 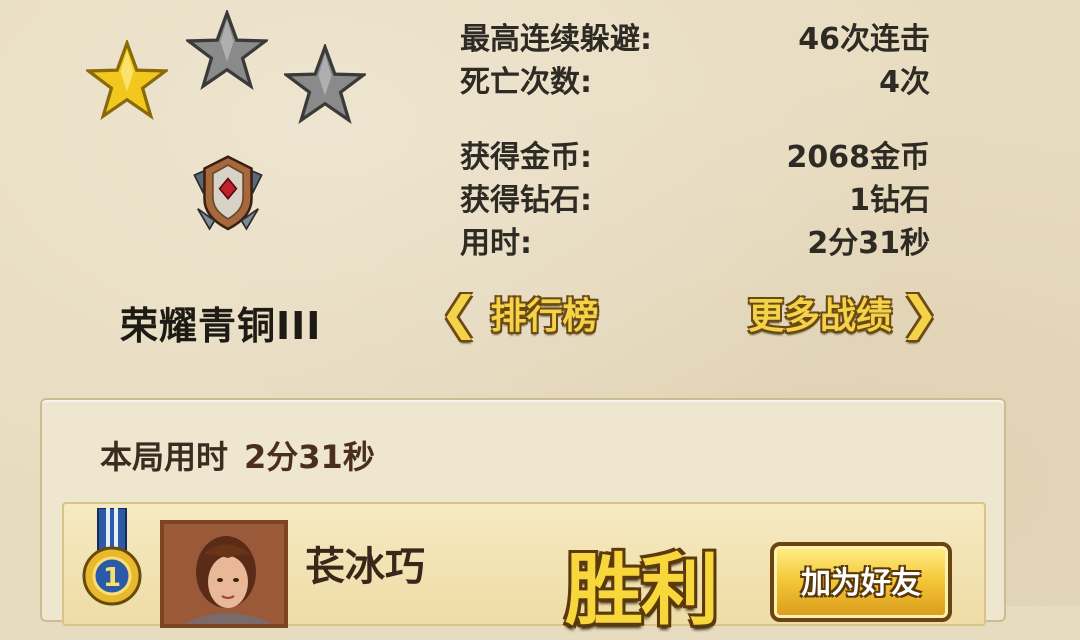 I want to click on first-place-medal-icon: 1, so click(x=112, y=557).